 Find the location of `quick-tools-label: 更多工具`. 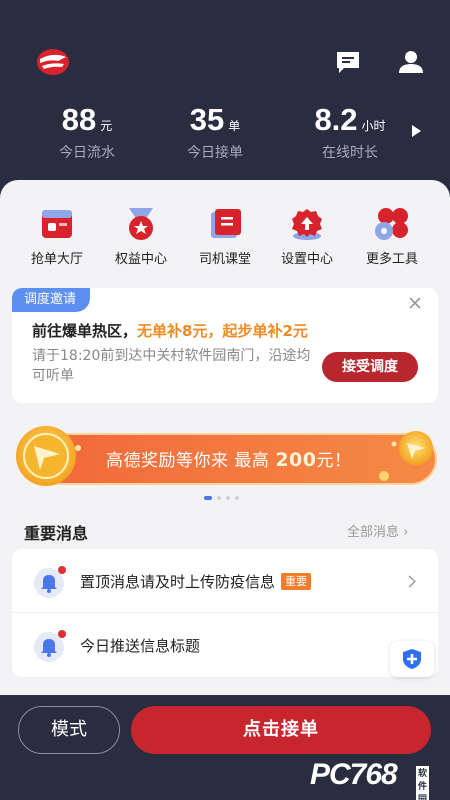

quick-tools-label: 更多工具 is located at coordinates (391, 259).